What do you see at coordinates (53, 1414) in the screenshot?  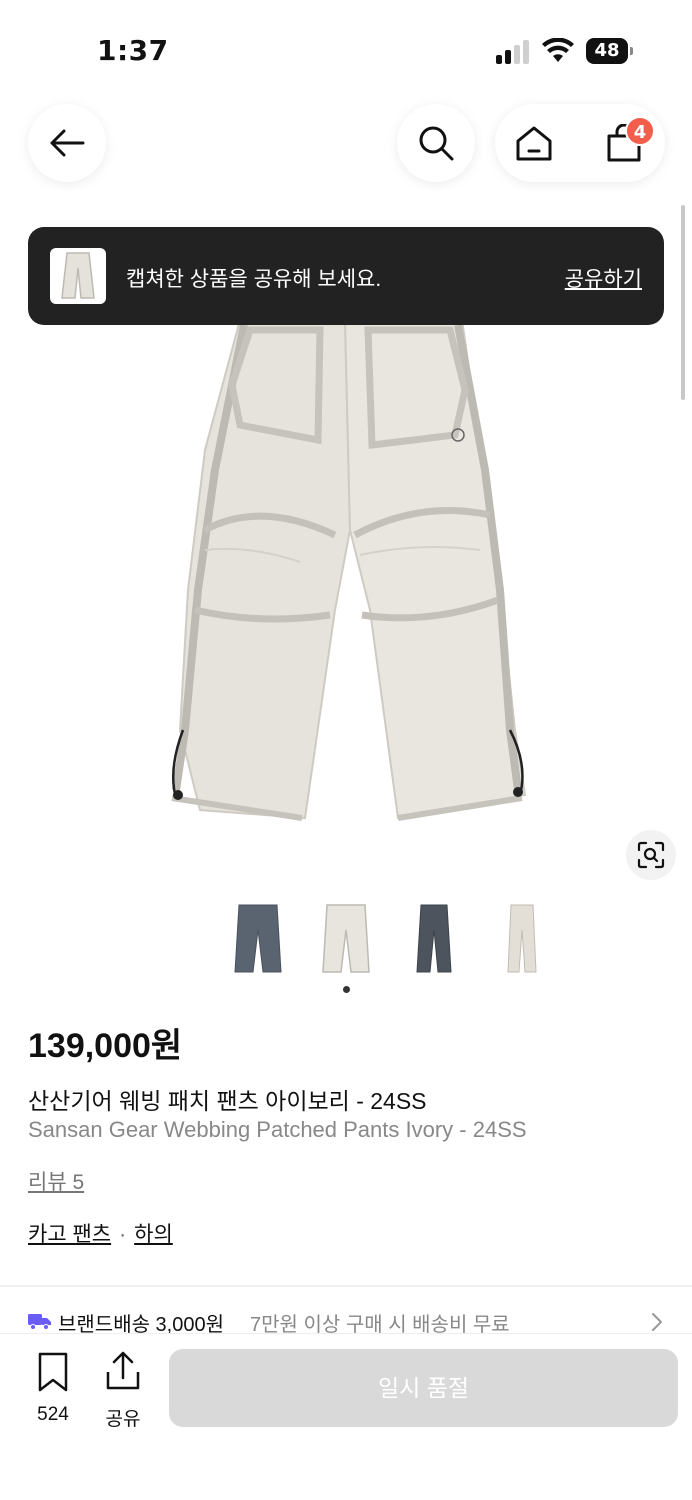 I see `bookmark-count: 524` at bounding box center [53, 1414].